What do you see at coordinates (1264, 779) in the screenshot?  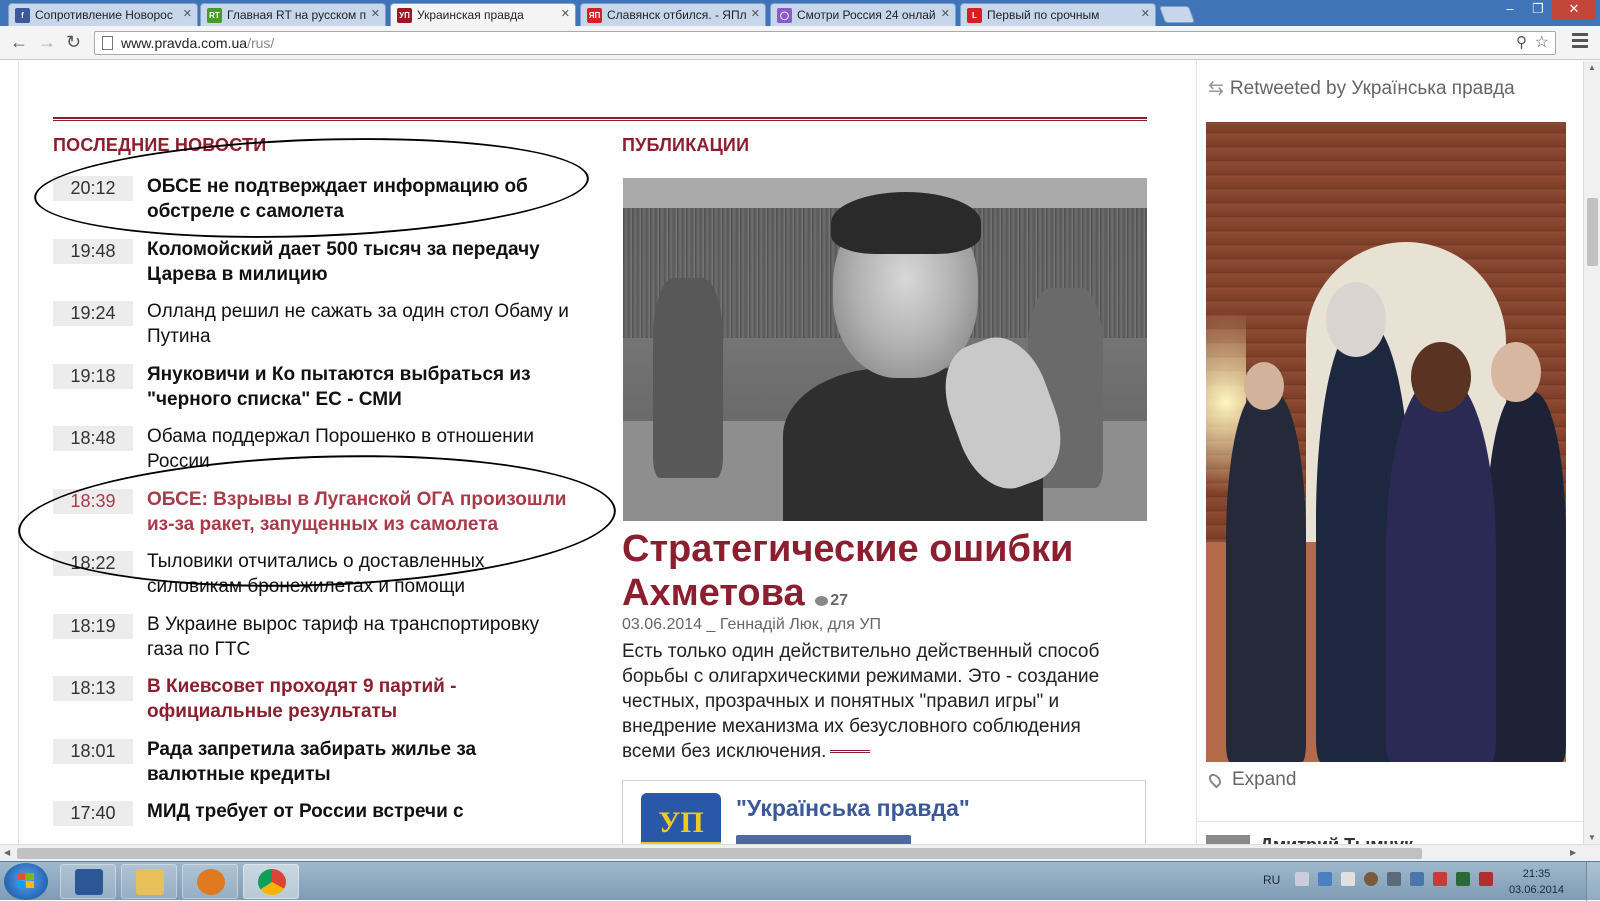 I see `expand-label: Expand` at bounding box center [1264, 779].